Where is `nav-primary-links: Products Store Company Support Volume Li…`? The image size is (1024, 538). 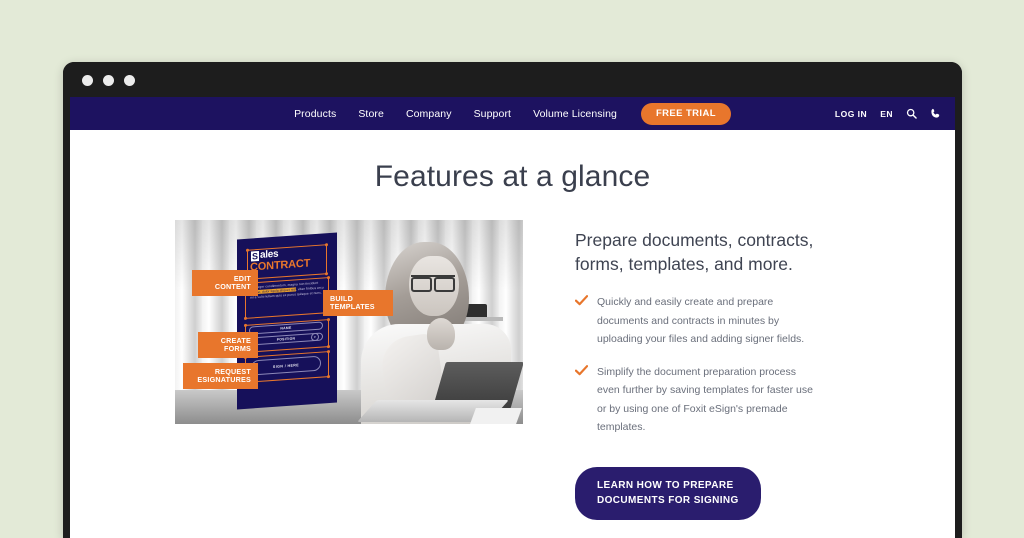 nav-primary-links: Products Store Company Support Volume Li… is located at coordinates (512, 113).